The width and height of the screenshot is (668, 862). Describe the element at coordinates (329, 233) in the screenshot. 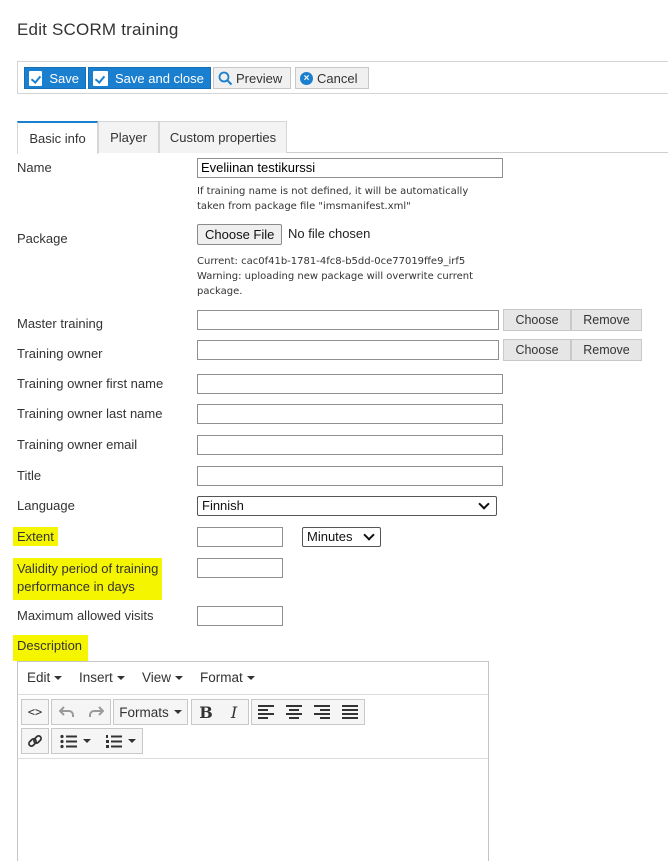

I see `no-file-text: No file chosen` at that location.